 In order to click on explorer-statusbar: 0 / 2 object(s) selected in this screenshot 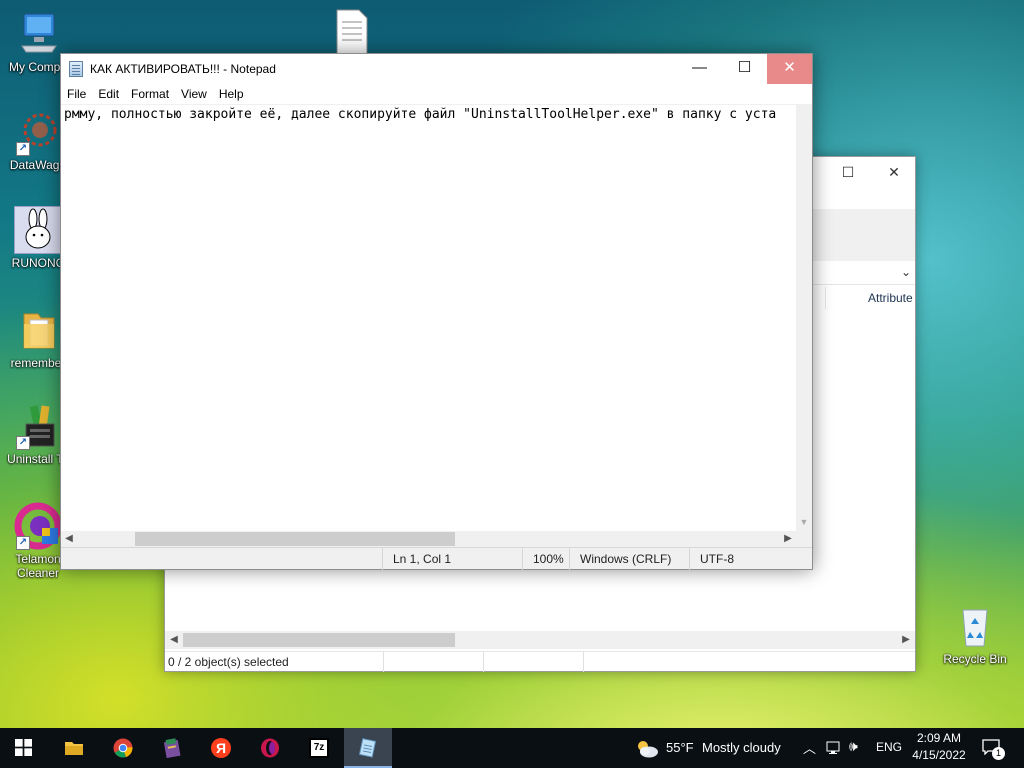, I will do `click(540, 661)`.